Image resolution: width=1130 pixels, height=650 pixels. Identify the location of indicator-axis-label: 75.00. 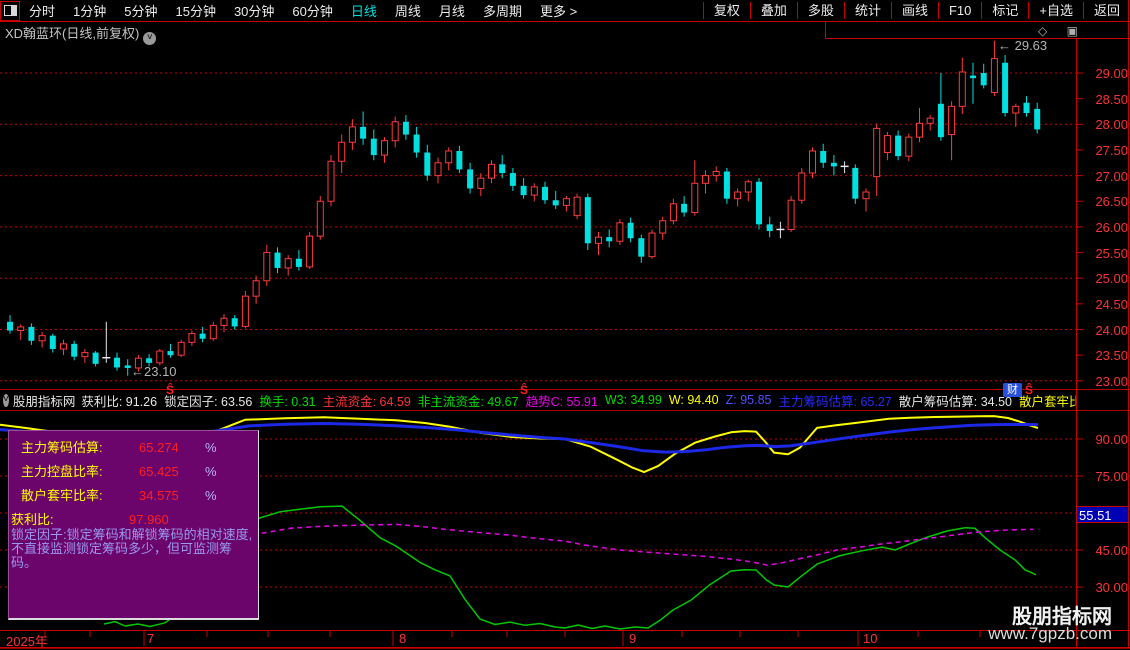
(1111, 476).